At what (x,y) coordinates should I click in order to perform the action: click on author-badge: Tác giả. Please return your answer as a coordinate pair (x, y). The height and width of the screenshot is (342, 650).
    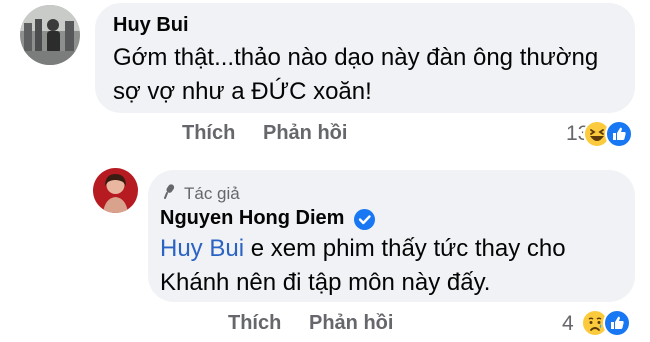
    Looking at the image, I should click on (202, 193).